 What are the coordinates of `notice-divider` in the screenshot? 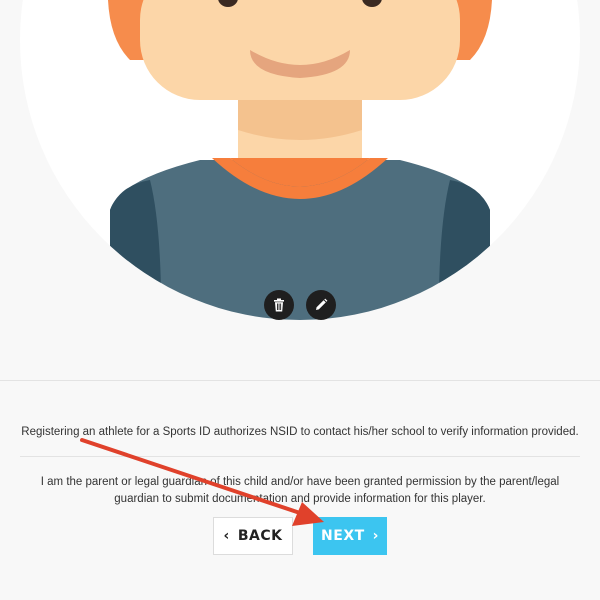 It's located at (300, 456).